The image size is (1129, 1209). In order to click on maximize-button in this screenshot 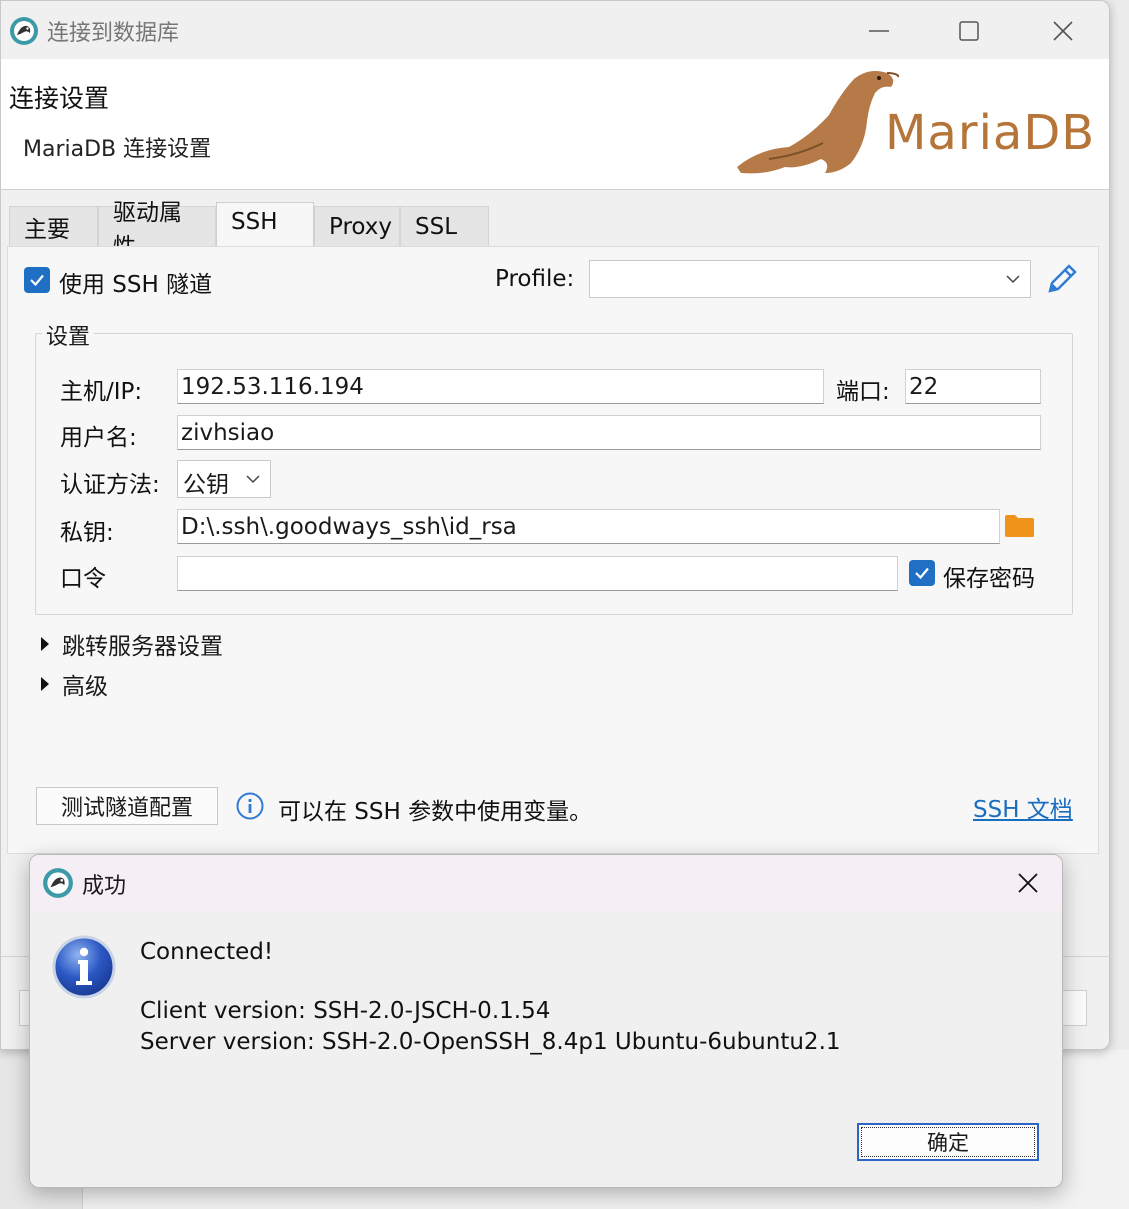, I will do `click(969, 31)`.